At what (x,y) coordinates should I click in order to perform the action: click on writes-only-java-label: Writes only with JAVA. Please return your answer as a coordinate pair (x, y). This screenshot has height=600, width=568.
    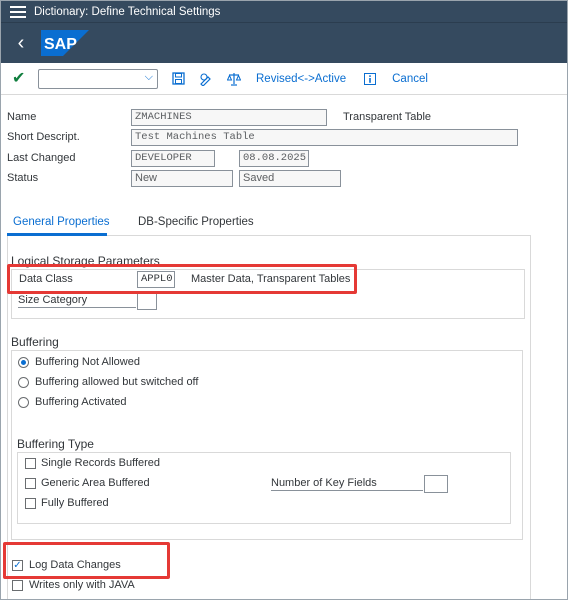
    Looking at the image, I should click on (82, 585).